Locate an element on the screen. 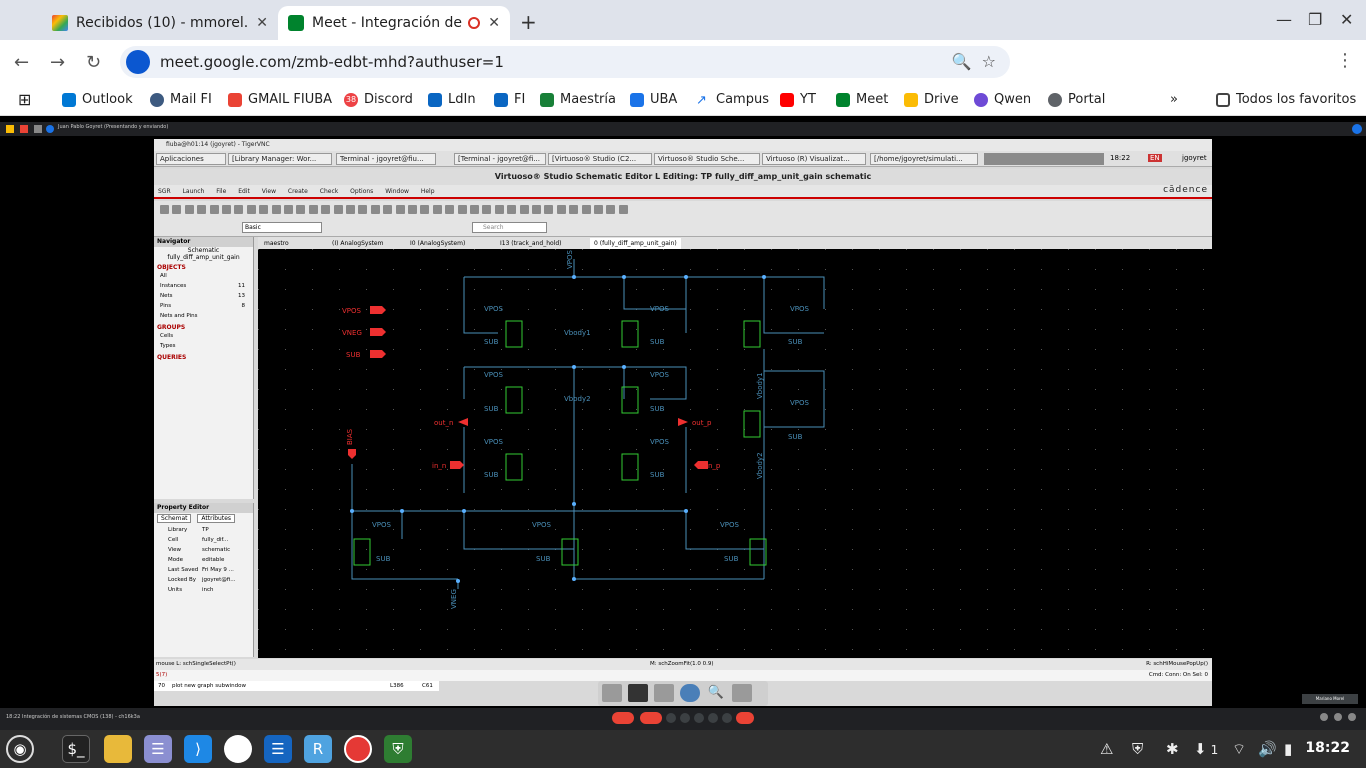 Image resolution: width=1366 pixels, height=768 pixels. folder-icon is located at coordinates (612, 693).